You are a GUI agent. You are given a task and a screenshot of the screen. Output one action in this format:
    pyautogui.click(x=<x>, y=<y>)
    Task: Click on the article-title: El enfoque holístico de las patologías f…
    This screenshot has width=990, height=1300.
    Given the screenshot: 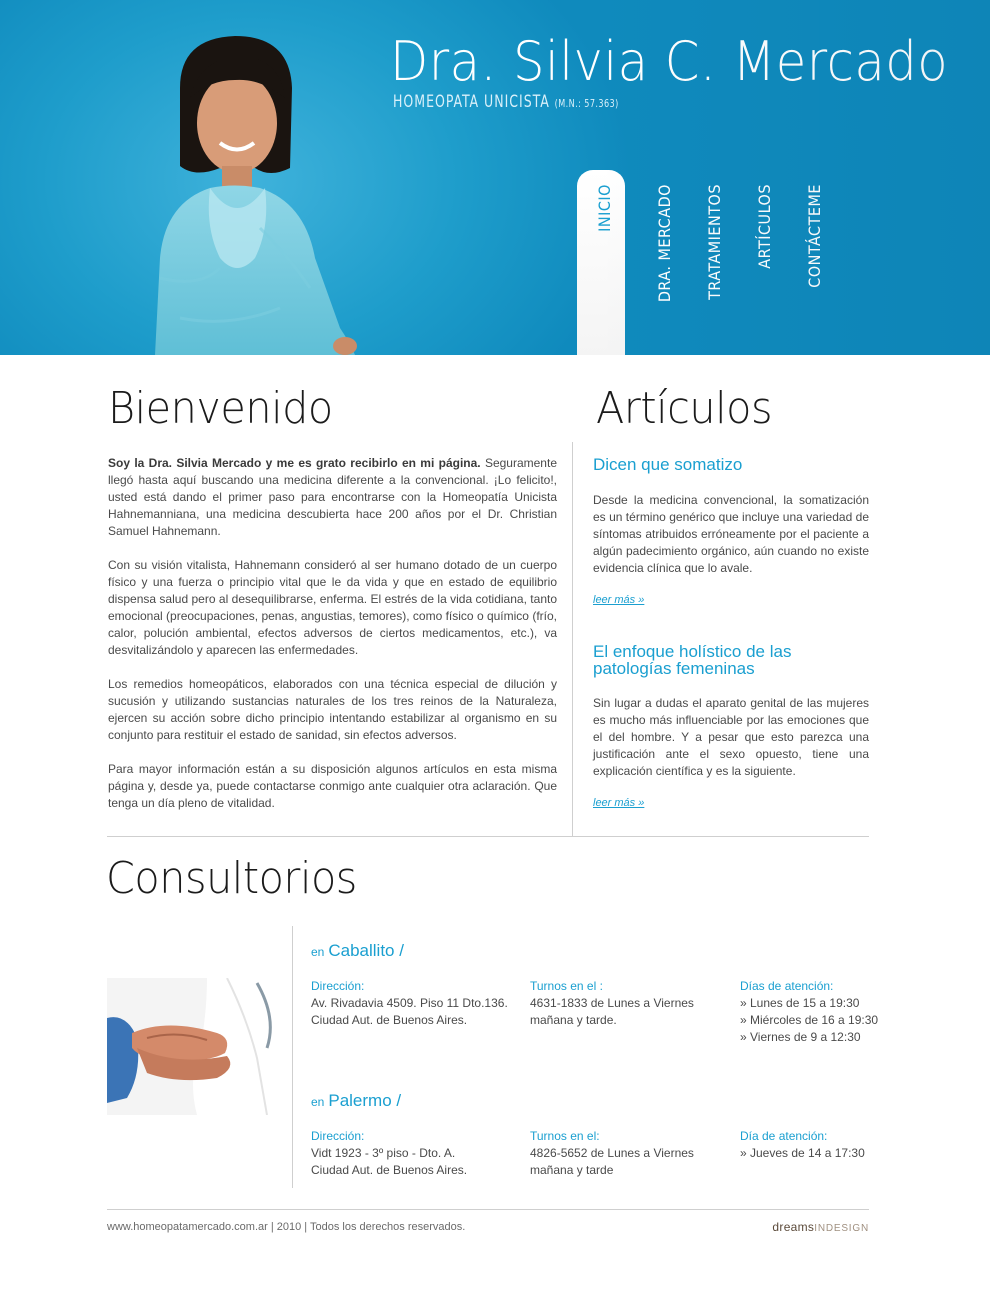 What is the action you would take?
    pyautogui.click(x=731, y=660)
    